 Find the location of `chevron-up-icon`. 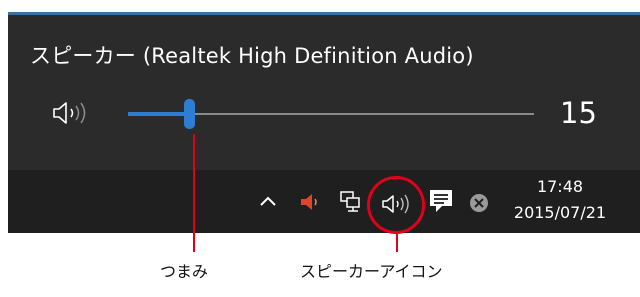

chevron-up-icon is located at coordinates (268, 201).